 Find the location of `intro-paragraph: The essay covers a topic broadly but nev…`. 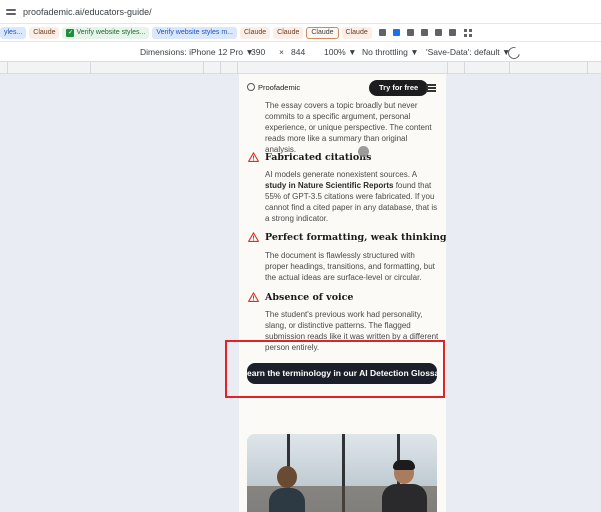

intro-paragraph: The essay covers a topic broadly but nev… is located at coordinates (348, 127).